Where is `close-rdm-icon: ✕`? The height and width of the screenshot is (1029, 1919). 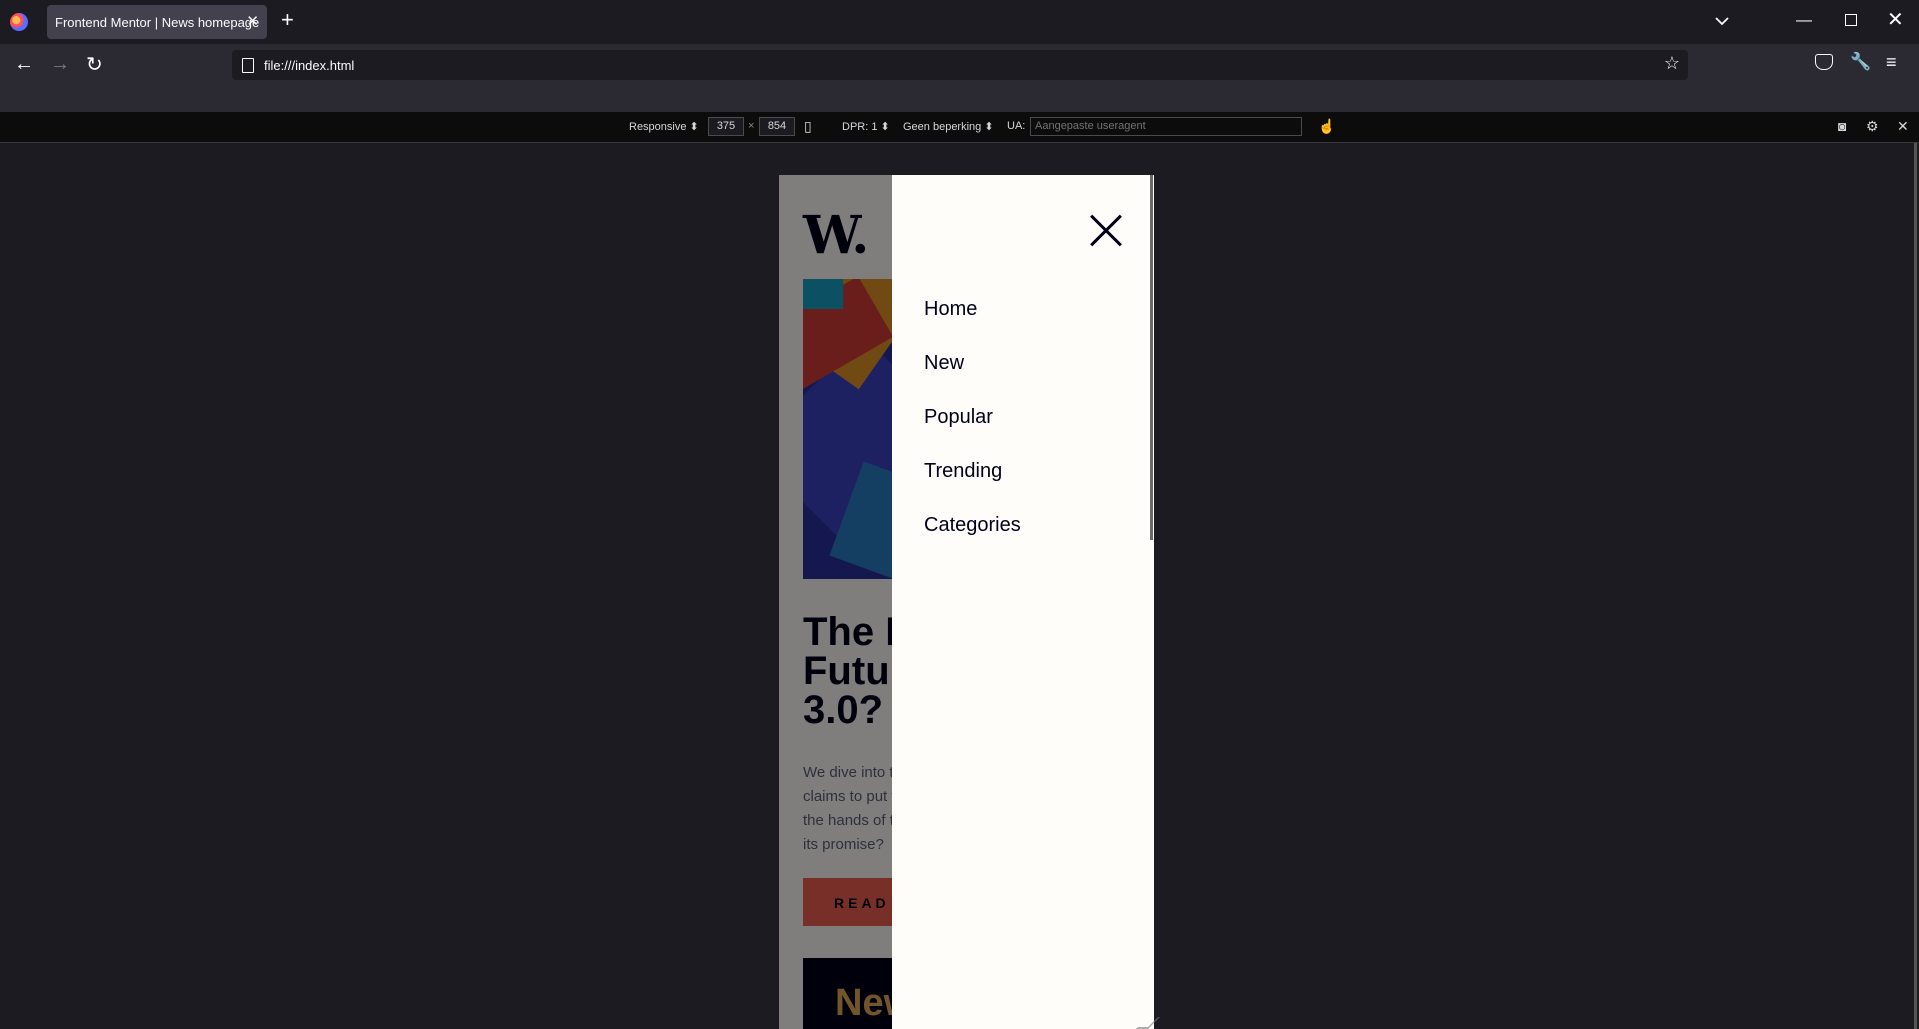
close-rdm-icon: ✕ is located at coordinates (1903, 126).